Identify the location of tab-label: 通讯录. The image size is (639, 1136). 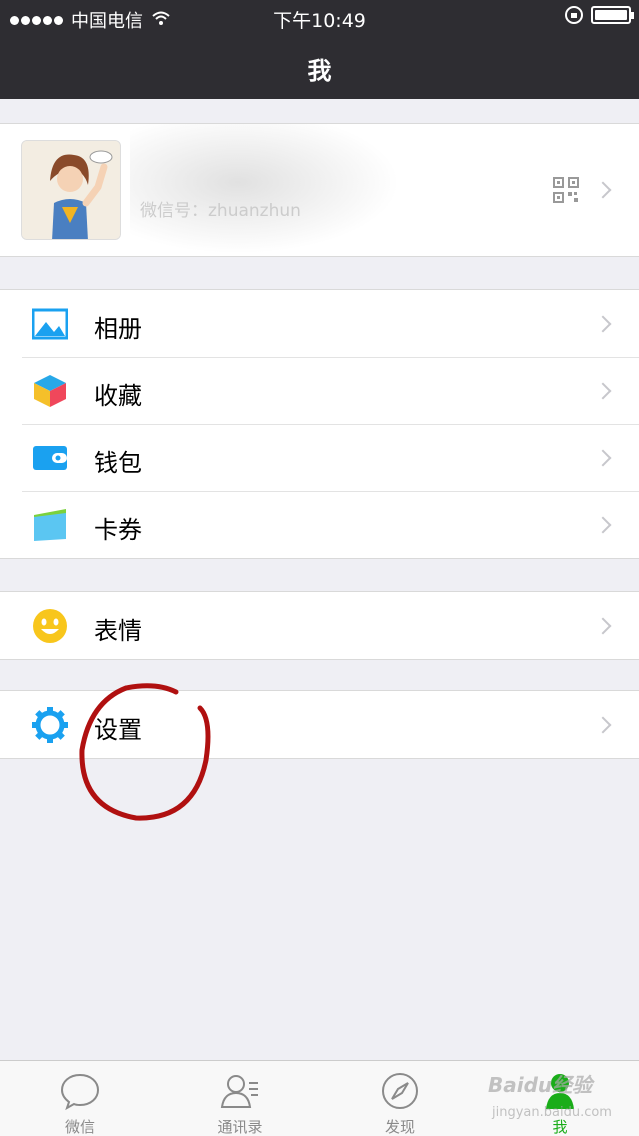
(240, 1127).